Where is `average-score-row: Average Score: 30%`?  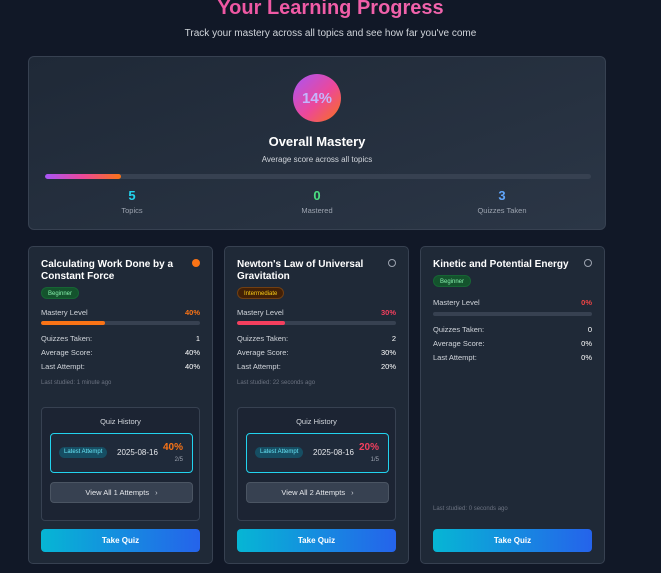 average-score-row: Average Score: 30% is located at coordinates (316, 352).